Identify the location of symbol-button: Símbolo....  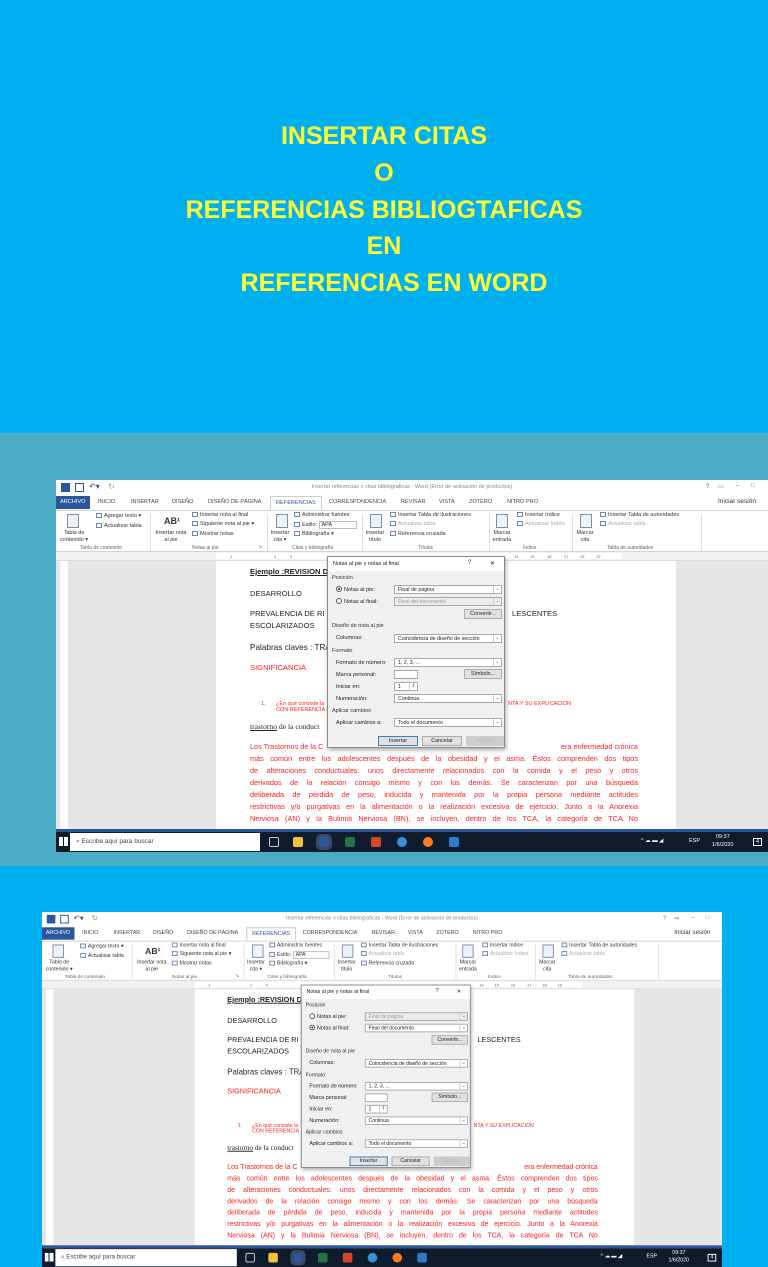
(449, 1097).